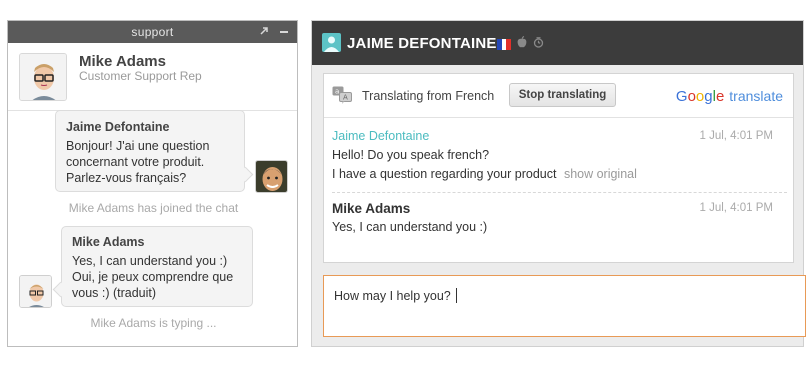 The image size is (810, 385). What do you see at coordinates (411, 155) in the screenshot?
I see `message-line: Hello! Do you speak french?` at bounding box center [411, 155].